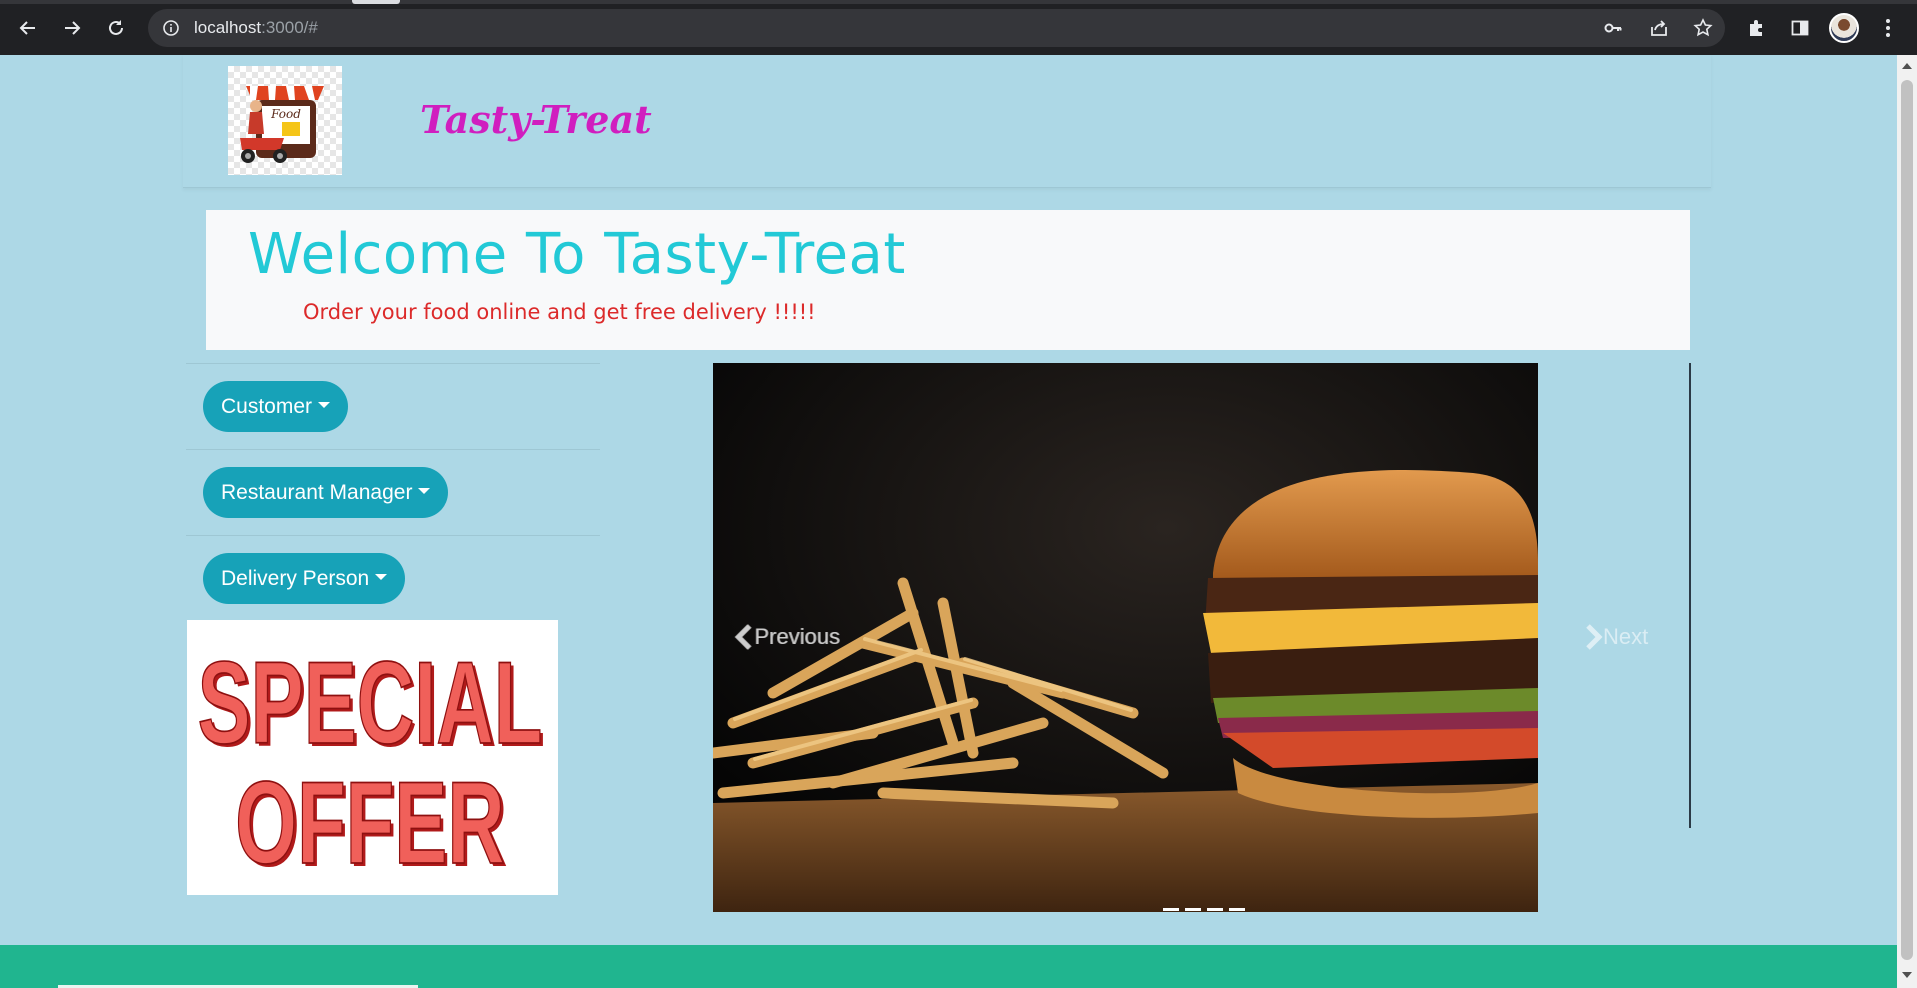  What do you see at coordinates (289, 27) in the screenshot?
I see `url-path: :3000/#` at bounding box center [289, 27].